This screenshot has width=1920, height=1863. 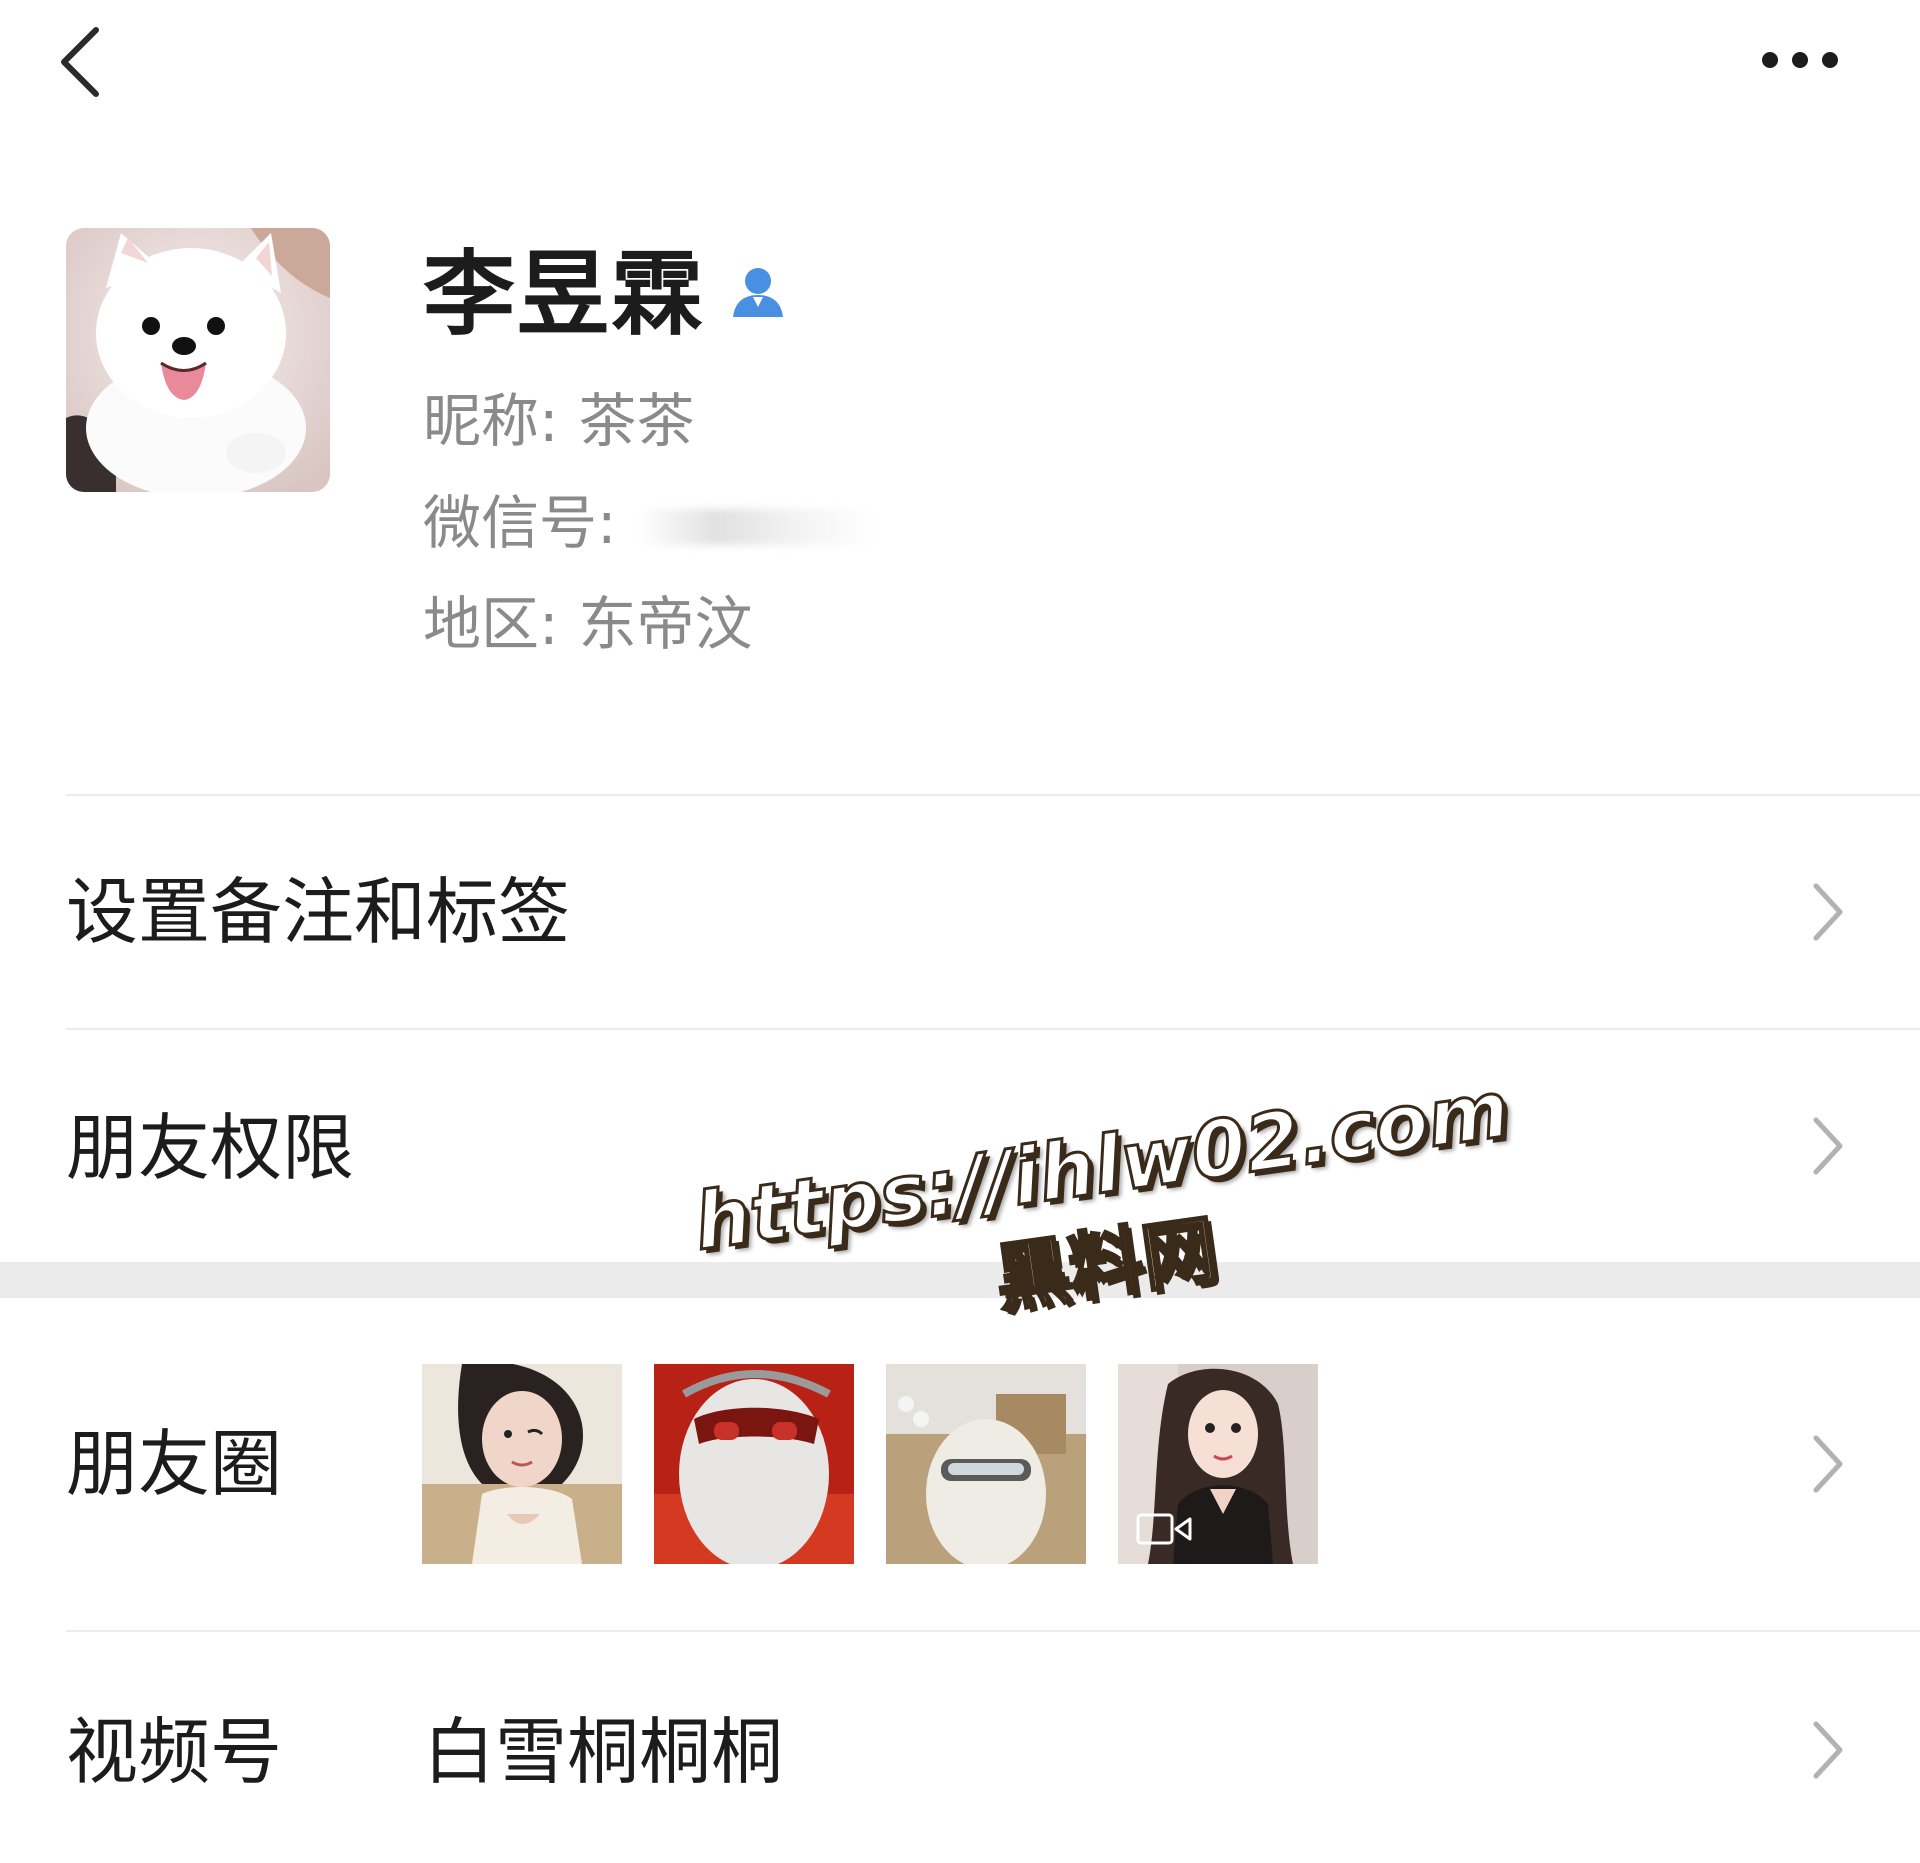 I want to click on top-navigation-bar, so click(x=960, y=70).